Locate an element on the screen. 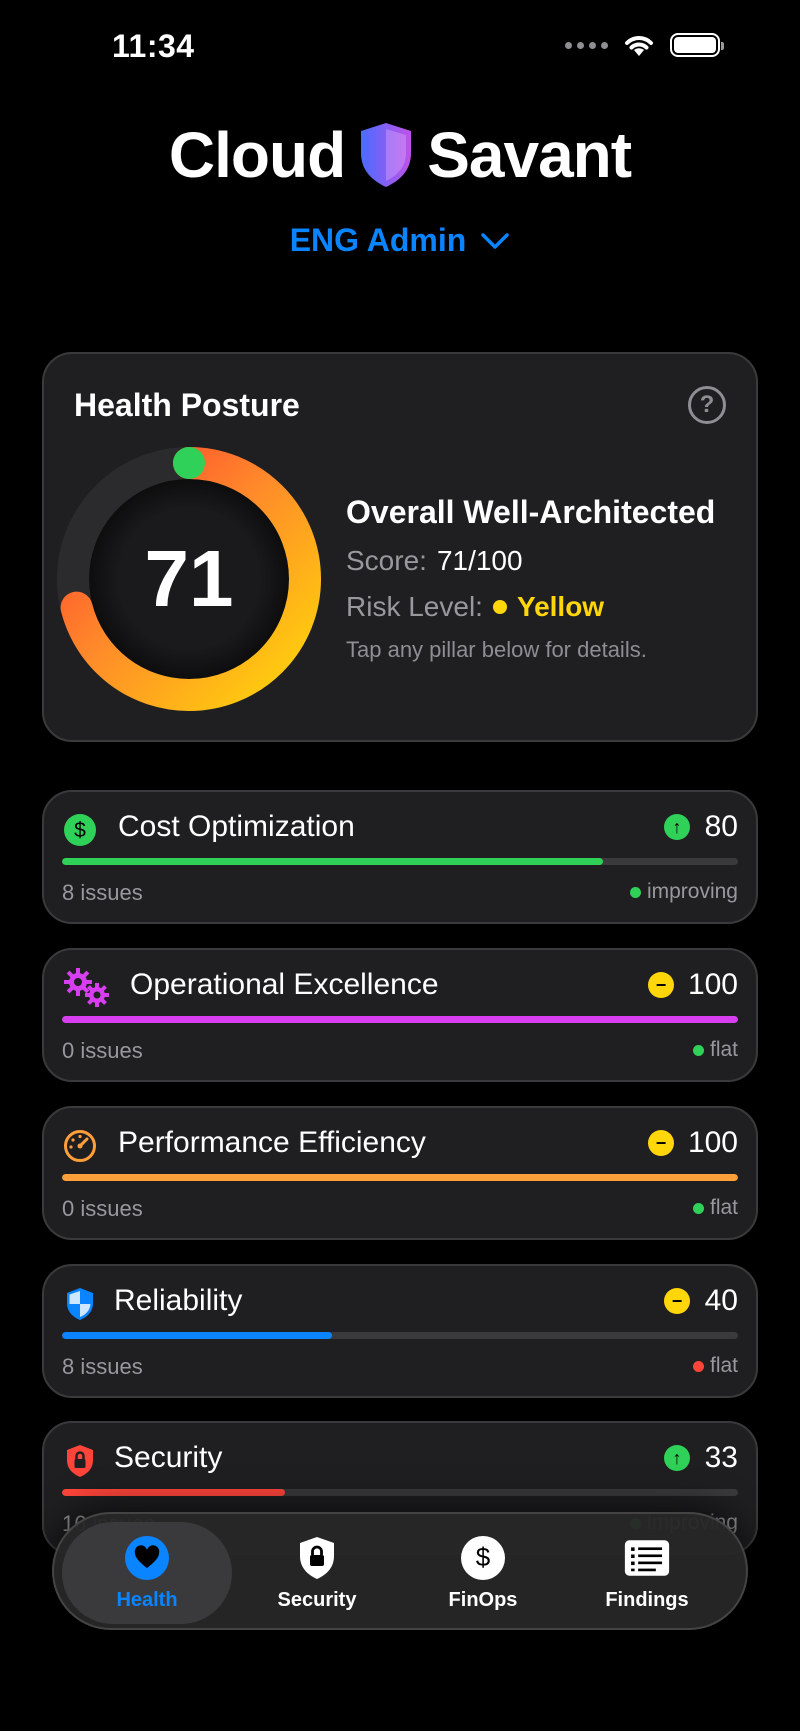  heart-icon is located at coordinates (147, 1558).